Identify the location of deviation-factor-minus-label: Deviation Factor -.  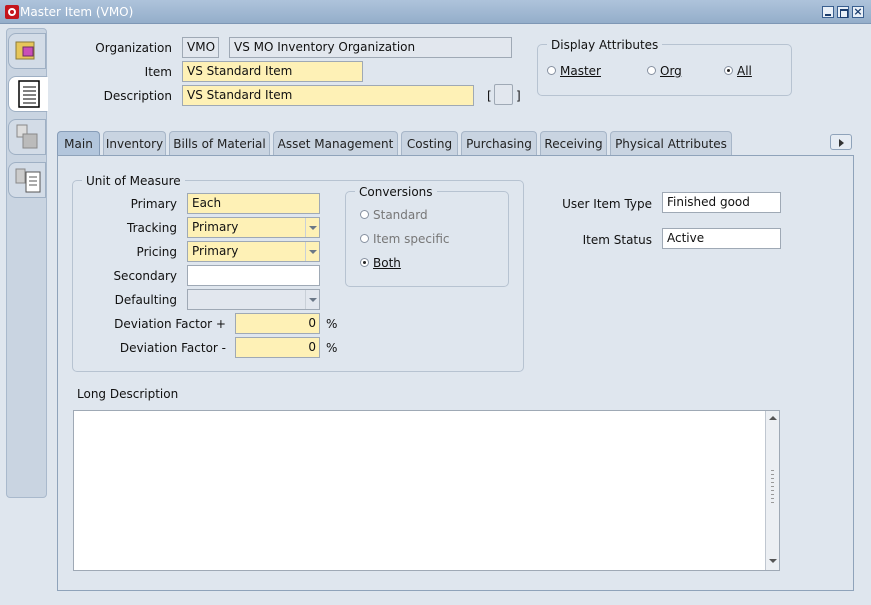
(172, 348).